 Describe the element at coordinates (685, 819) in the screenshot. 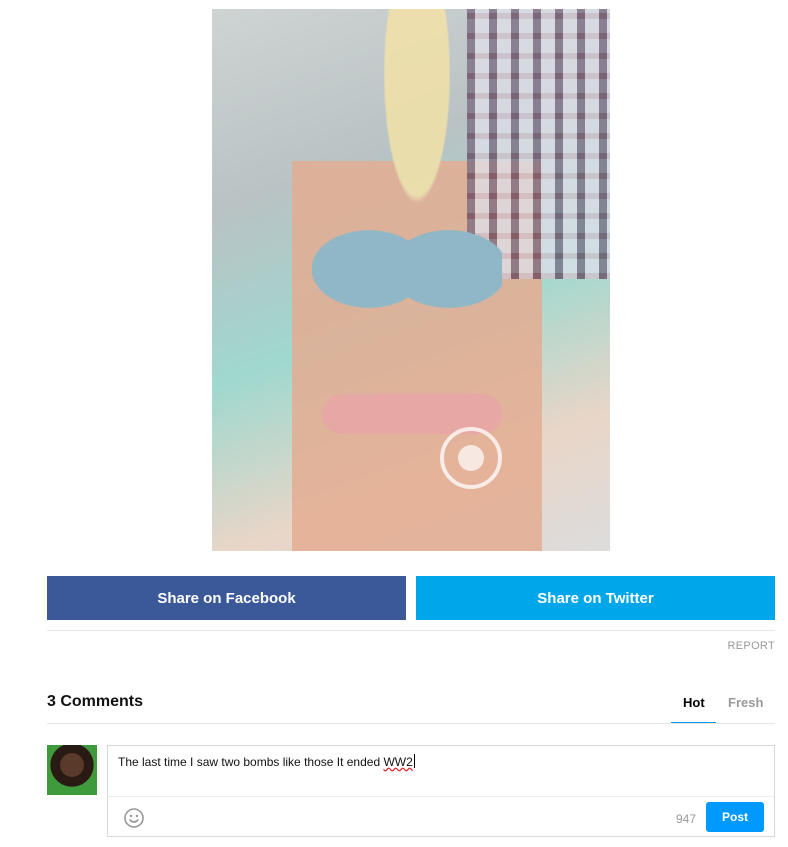

I see `remaining-char-count: 947` at that location.